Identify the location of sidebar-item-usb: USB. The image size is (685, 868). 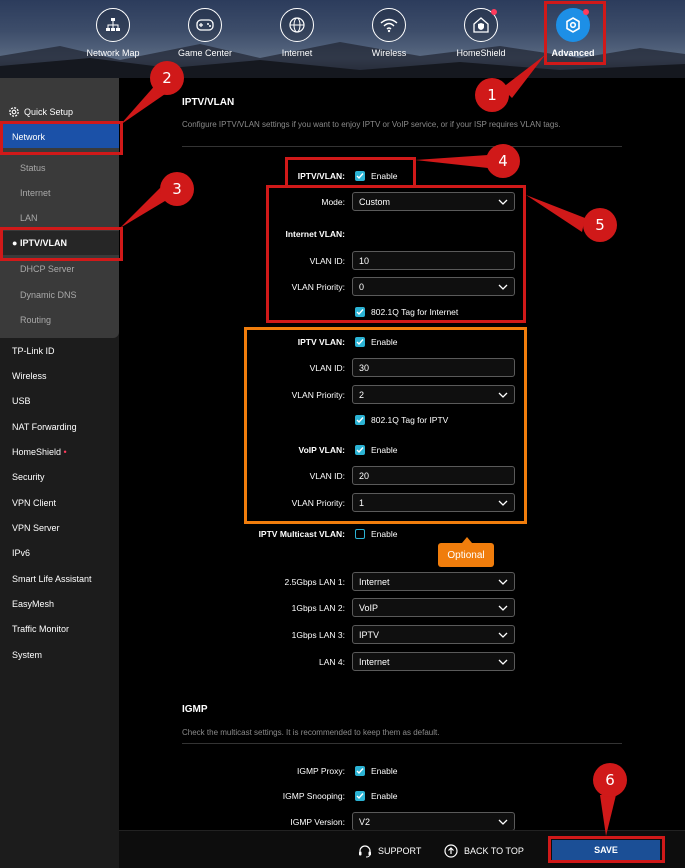
(21, 401).